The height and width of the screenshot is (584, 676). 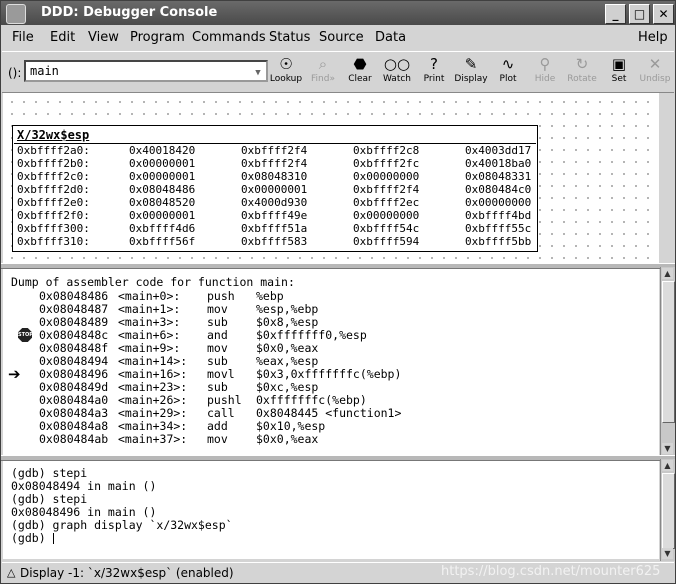 What do you see at coordinates (545, 64) in the screenshot?
I see `hide-icon: ⚲` at bounding box center [545, 64].